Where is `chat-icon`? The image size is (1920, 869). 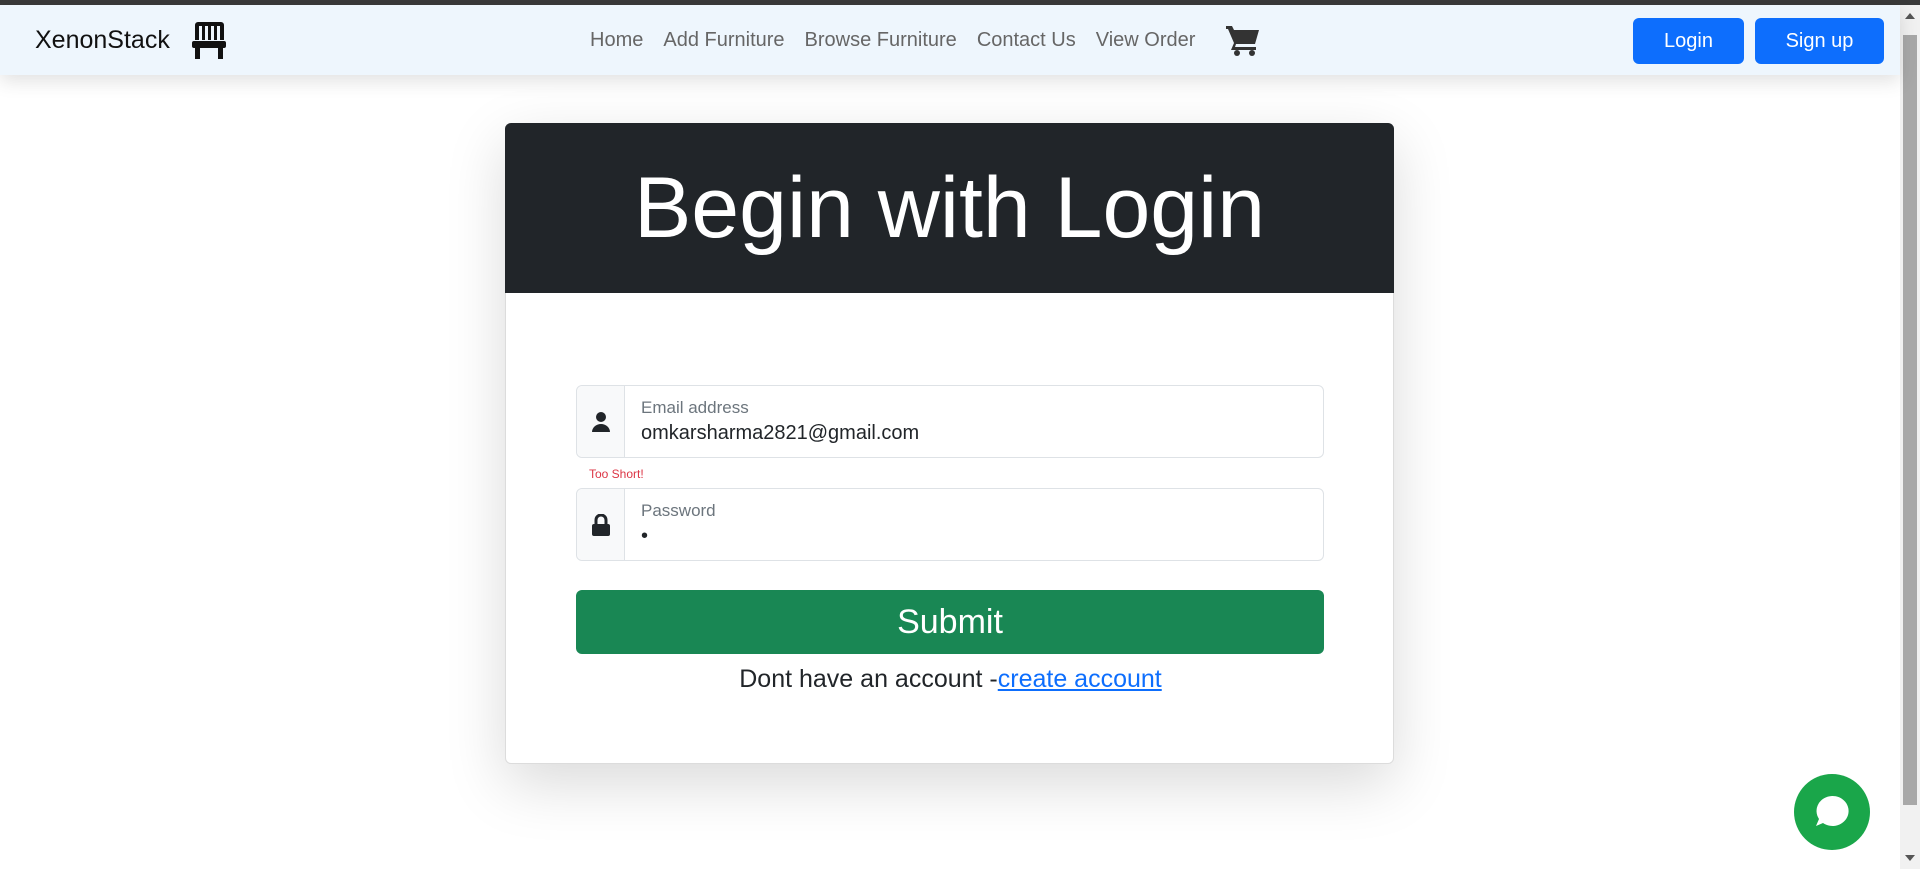
chat-icon is located at coordinates (1832, 810).